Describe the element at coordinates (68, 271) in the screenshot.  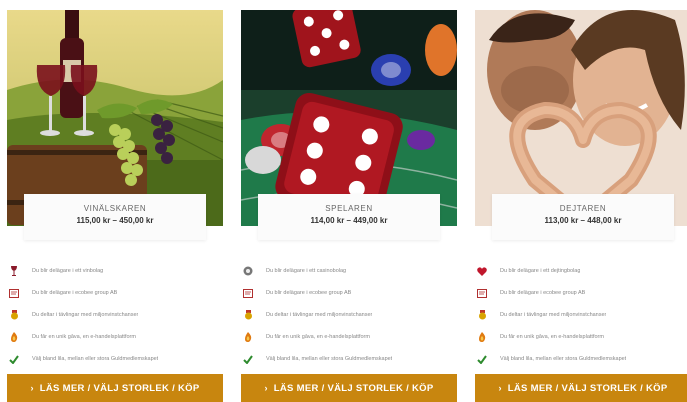
I see `feature-text: Du blir delägare i ett vinbolag` at that location.